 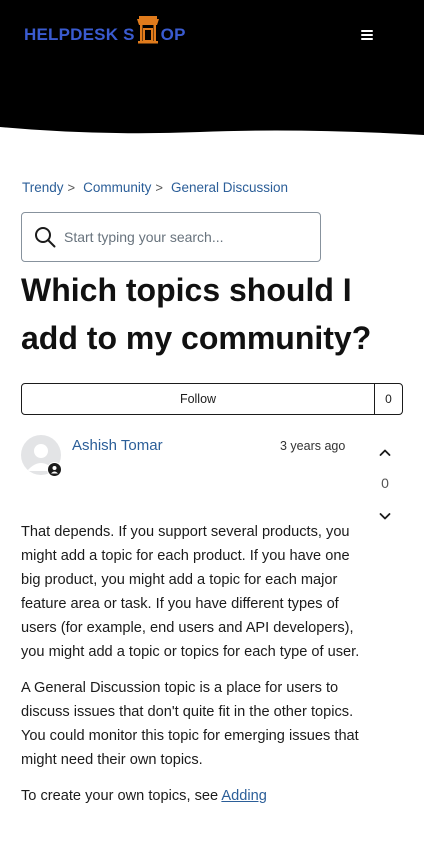 I want to click on post-paragraph-last: To create your own topics, see Adding, so click(x=191, y=796).